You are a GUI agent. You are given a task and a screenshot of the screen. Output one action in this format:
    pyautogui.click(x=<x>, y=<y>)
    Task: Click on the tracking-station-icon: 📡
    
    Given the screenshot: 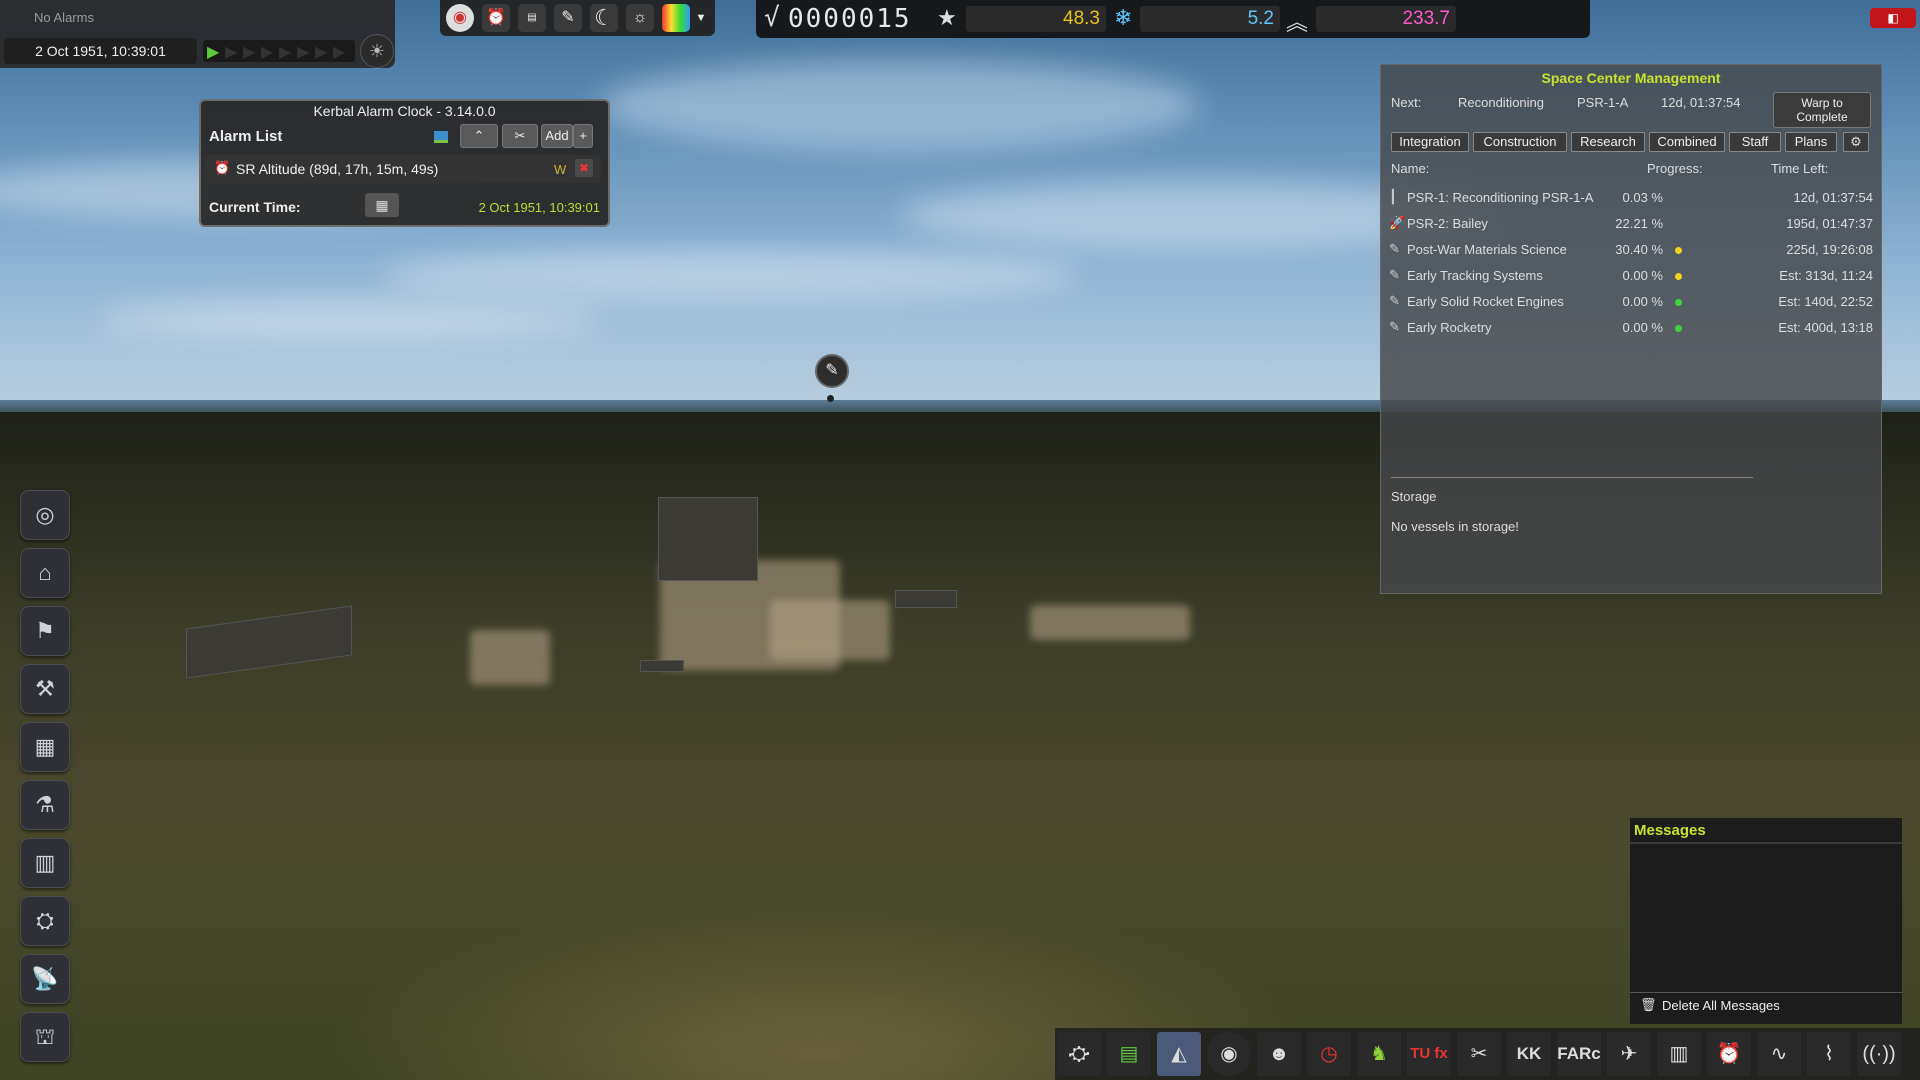 What is the action you would take?
    pyautogui.click(x=45, y=979)
    